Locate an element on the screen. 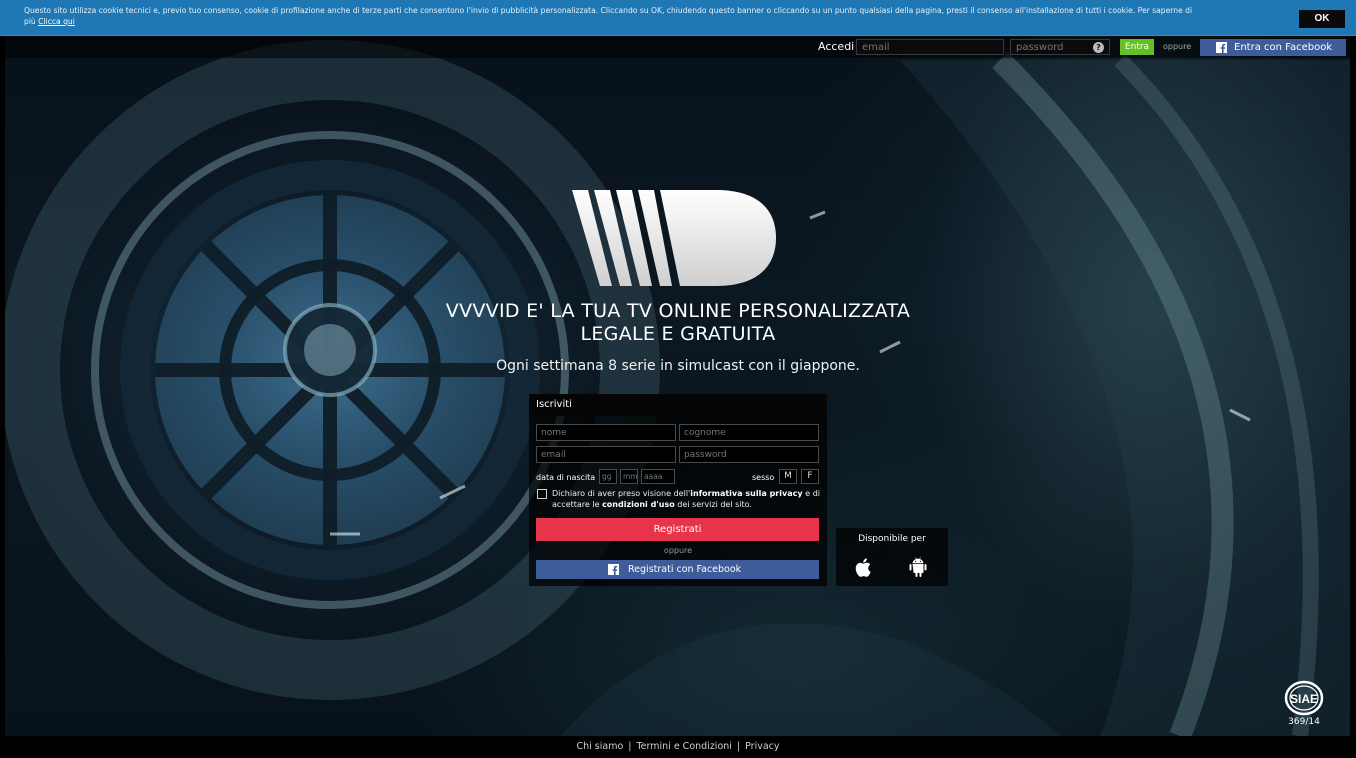 The height and width of the screenshot is (758, 1356). login-label: Accedi is located at coordinates (836, 46).